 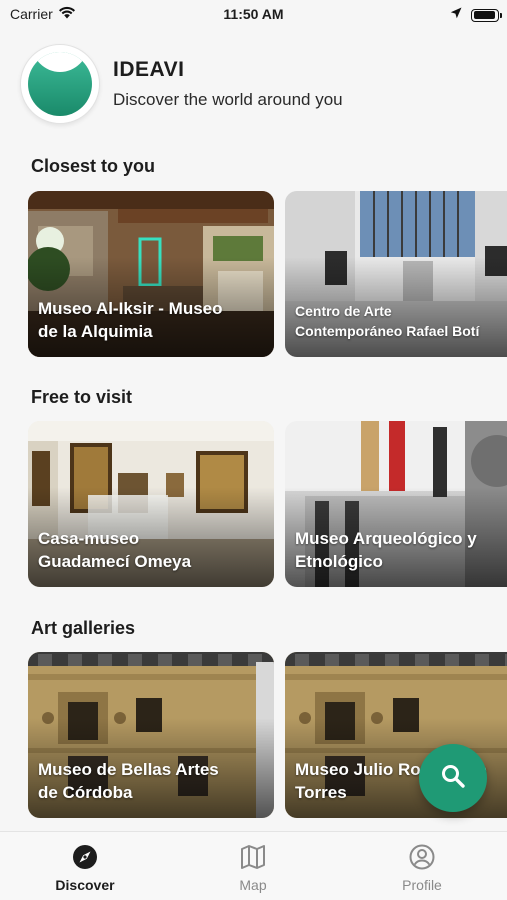 What do you see at coordinates (151, 504) in the screenshot?
I see `place-card: Casa-museo Guadamecí Omeya` at bounding box center [151, 504].